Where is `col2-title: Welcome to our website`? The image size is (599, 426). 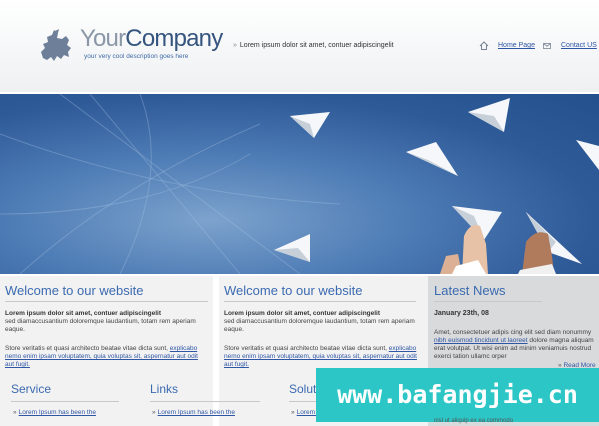
col2-title: Welcome to our website is located at coordinates (293, 290).